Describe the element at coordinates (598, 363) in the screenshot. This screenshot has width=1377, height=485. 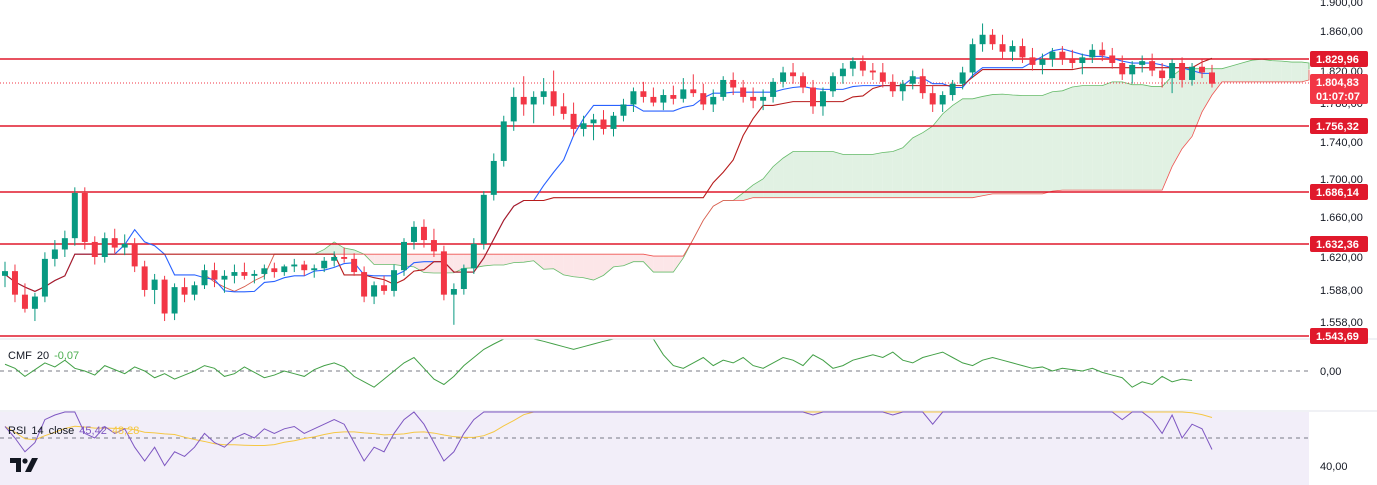
I see `cmf-line` at that location.